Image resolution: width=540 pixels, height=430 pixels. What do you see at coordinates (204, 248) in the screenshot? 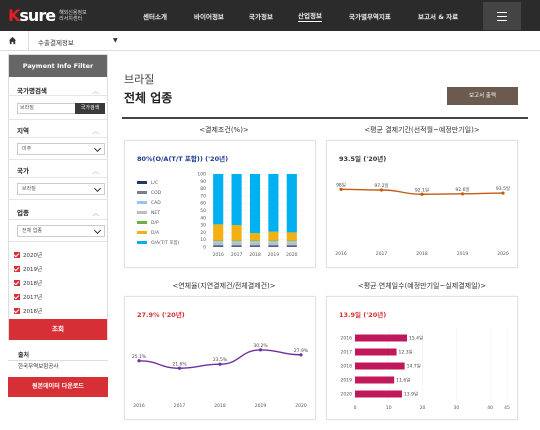
I see `y-tick-label: 0` at bounding box center [204, 248].